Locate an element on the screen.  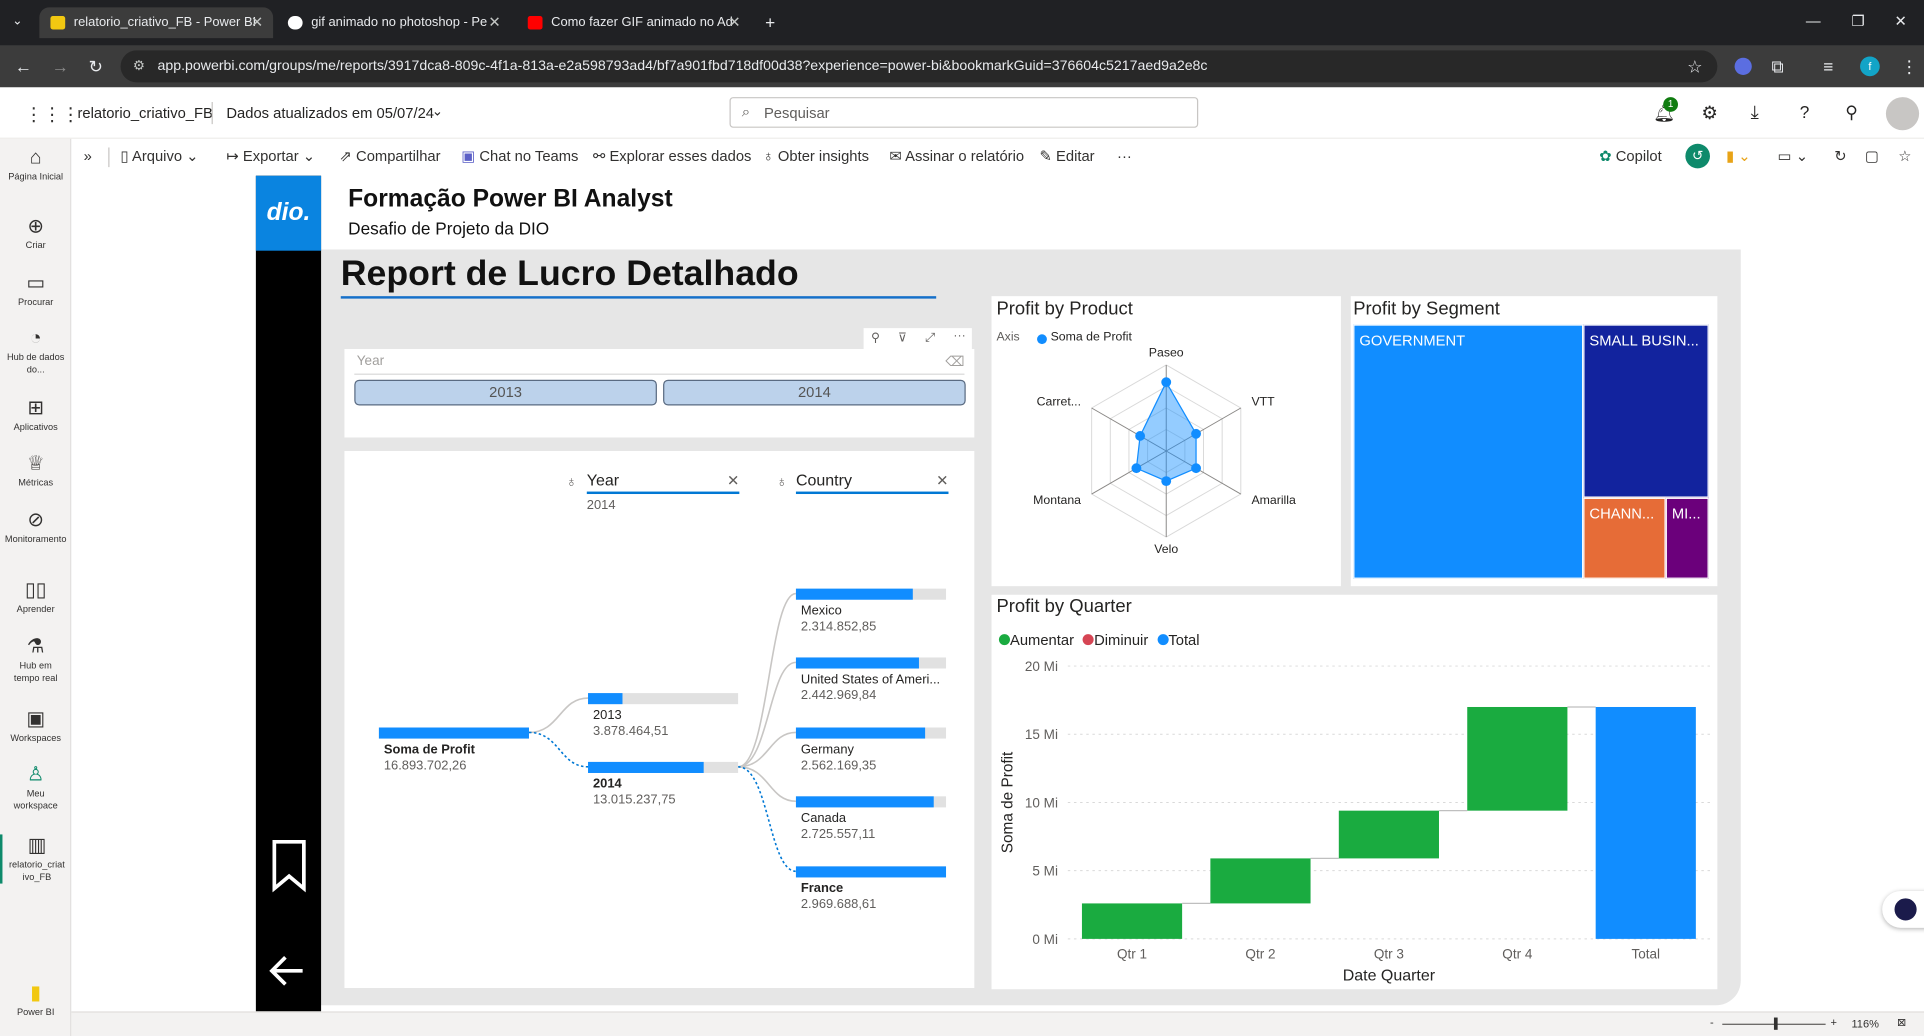
share-feedback-icon: ⚲ is located at coordinates (1851, 112).